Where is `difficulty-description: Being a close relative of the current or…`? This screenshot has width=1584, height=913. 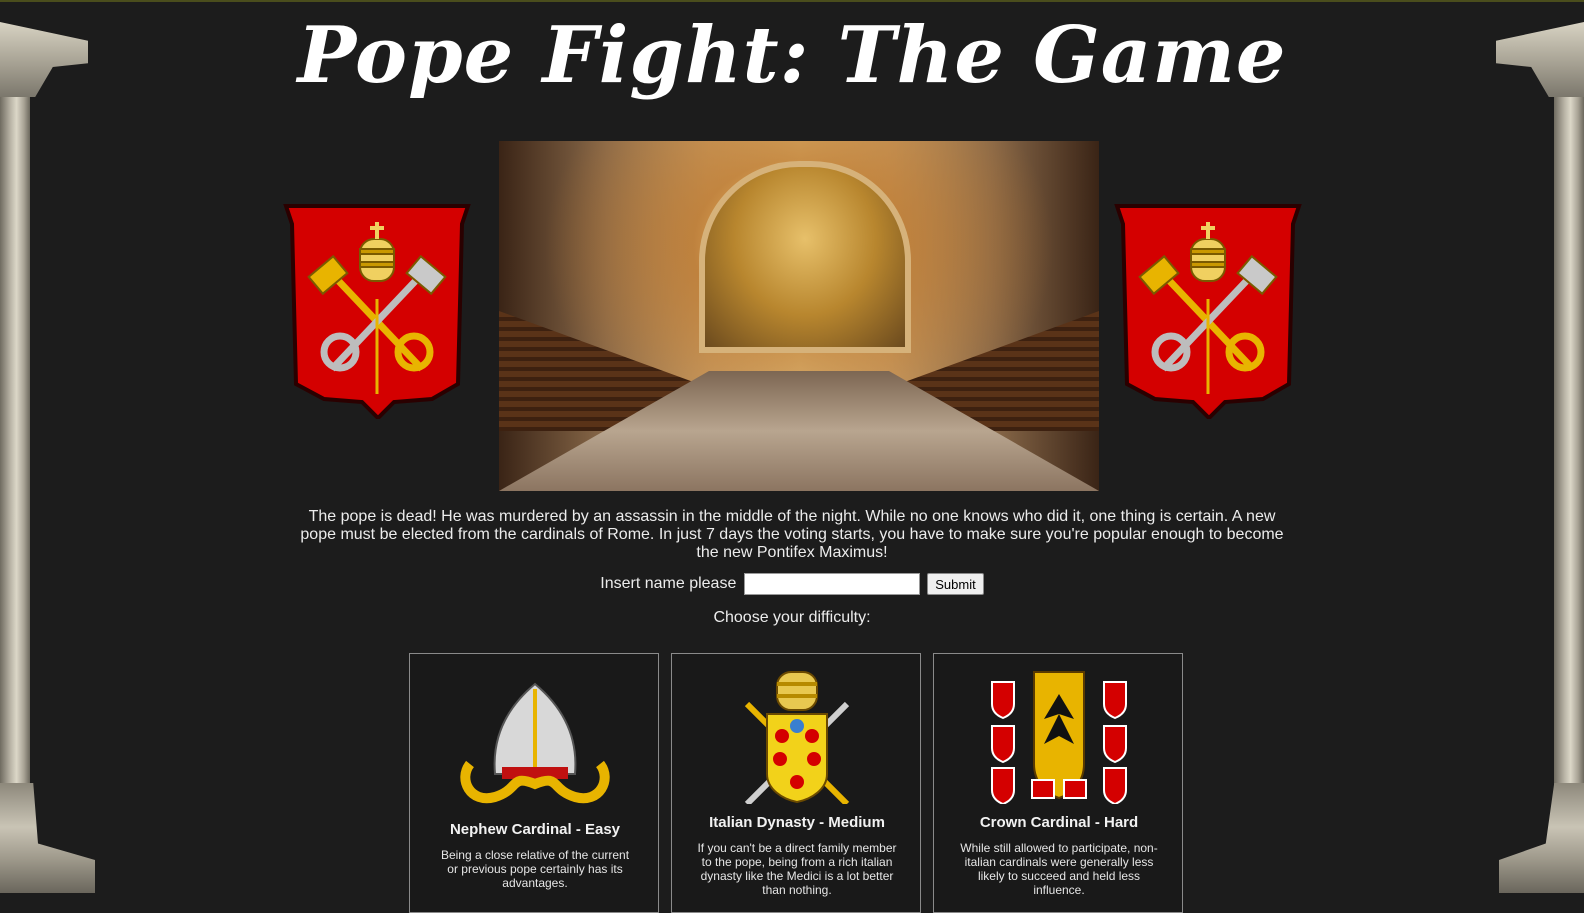 difficulty-description: Being a close relative of the current or… is located at coordinates (535, 869).